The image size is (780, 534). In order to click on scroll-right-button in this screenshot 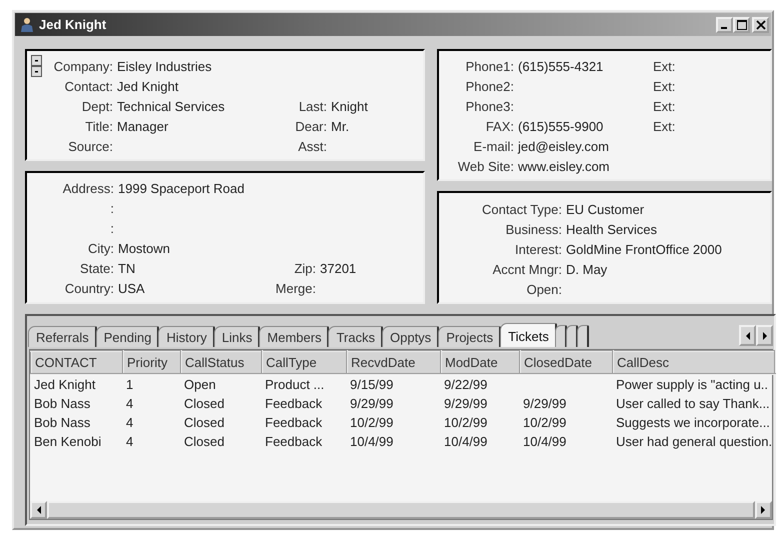, I will do `click(763, 510)`.